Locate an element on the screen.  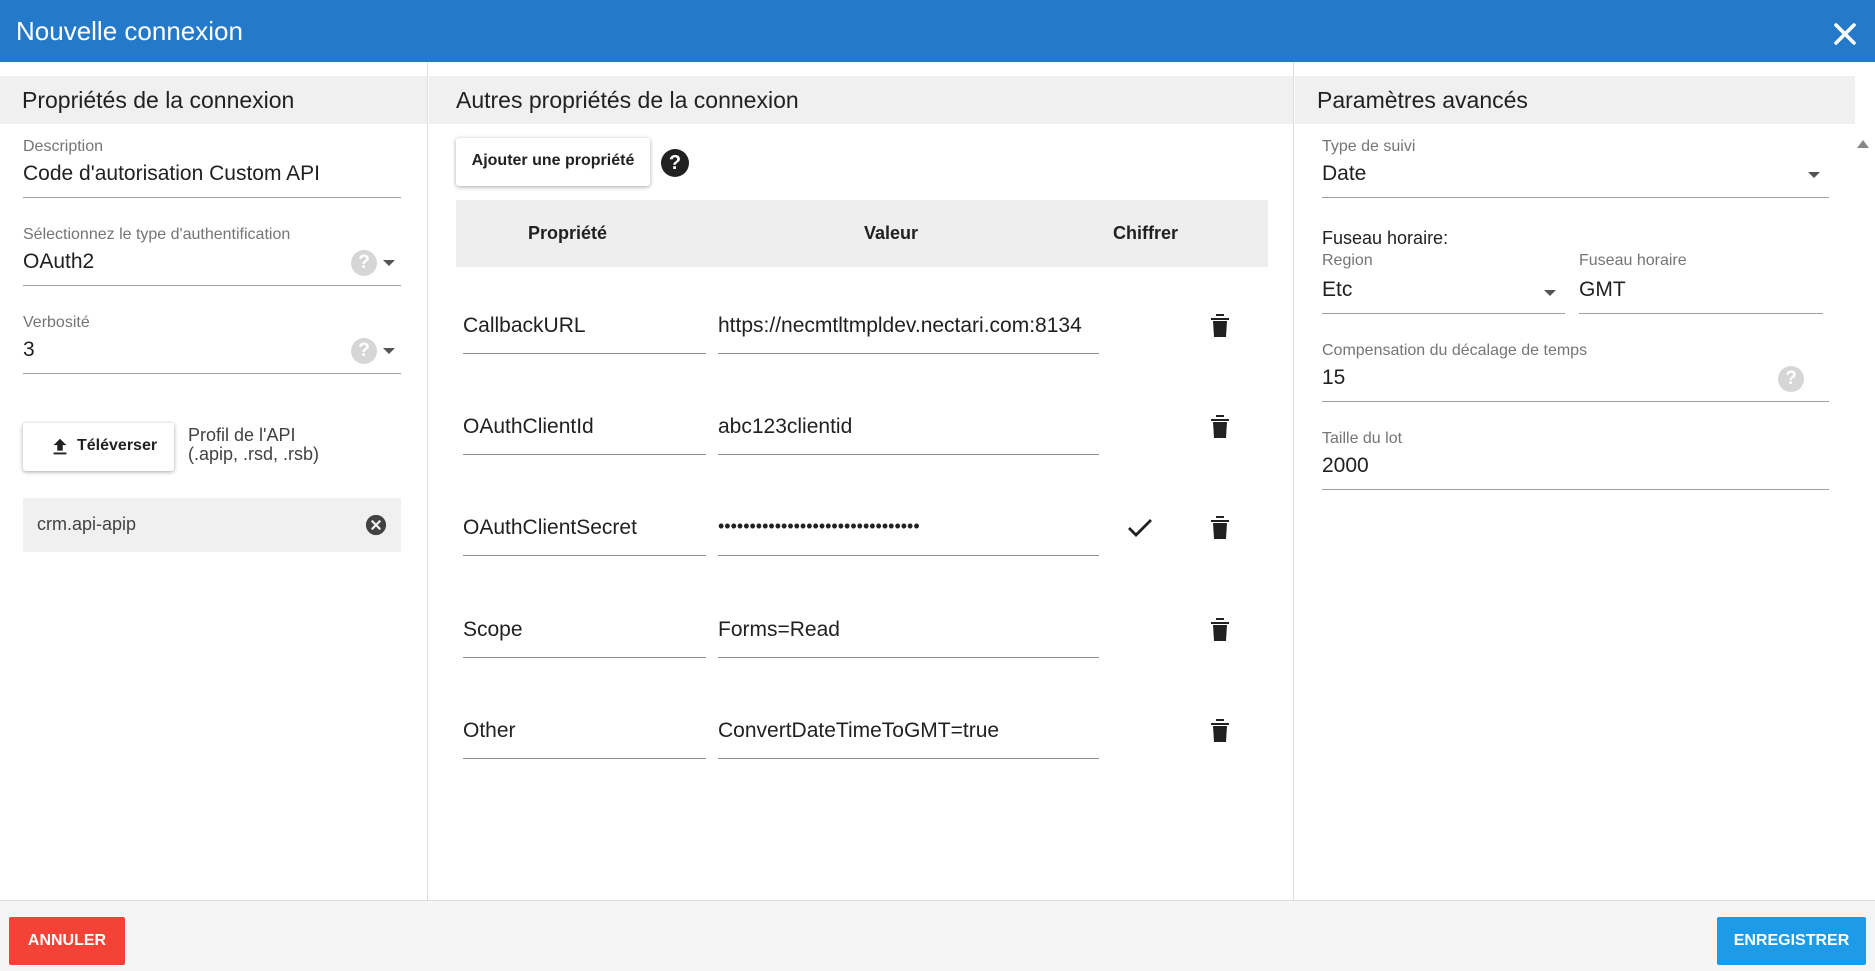
remove-circle-icon is located at coordinates (376, 525).